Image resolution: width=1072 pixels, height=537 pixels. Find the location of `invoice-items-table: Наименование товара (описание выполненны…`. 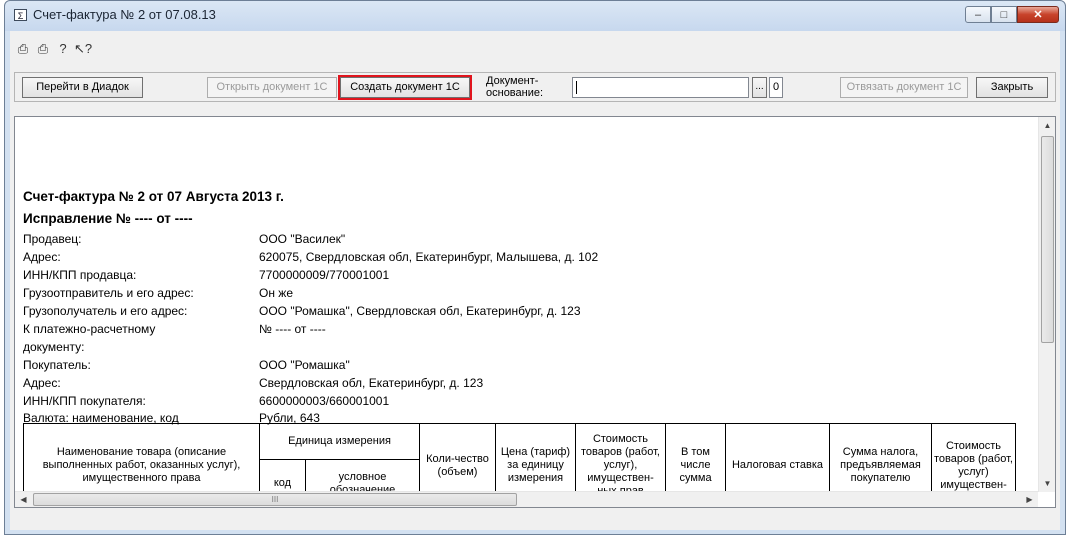

invoice-items-table: Наименование товара (описание выполненны… is located at coordinates (519, 458).